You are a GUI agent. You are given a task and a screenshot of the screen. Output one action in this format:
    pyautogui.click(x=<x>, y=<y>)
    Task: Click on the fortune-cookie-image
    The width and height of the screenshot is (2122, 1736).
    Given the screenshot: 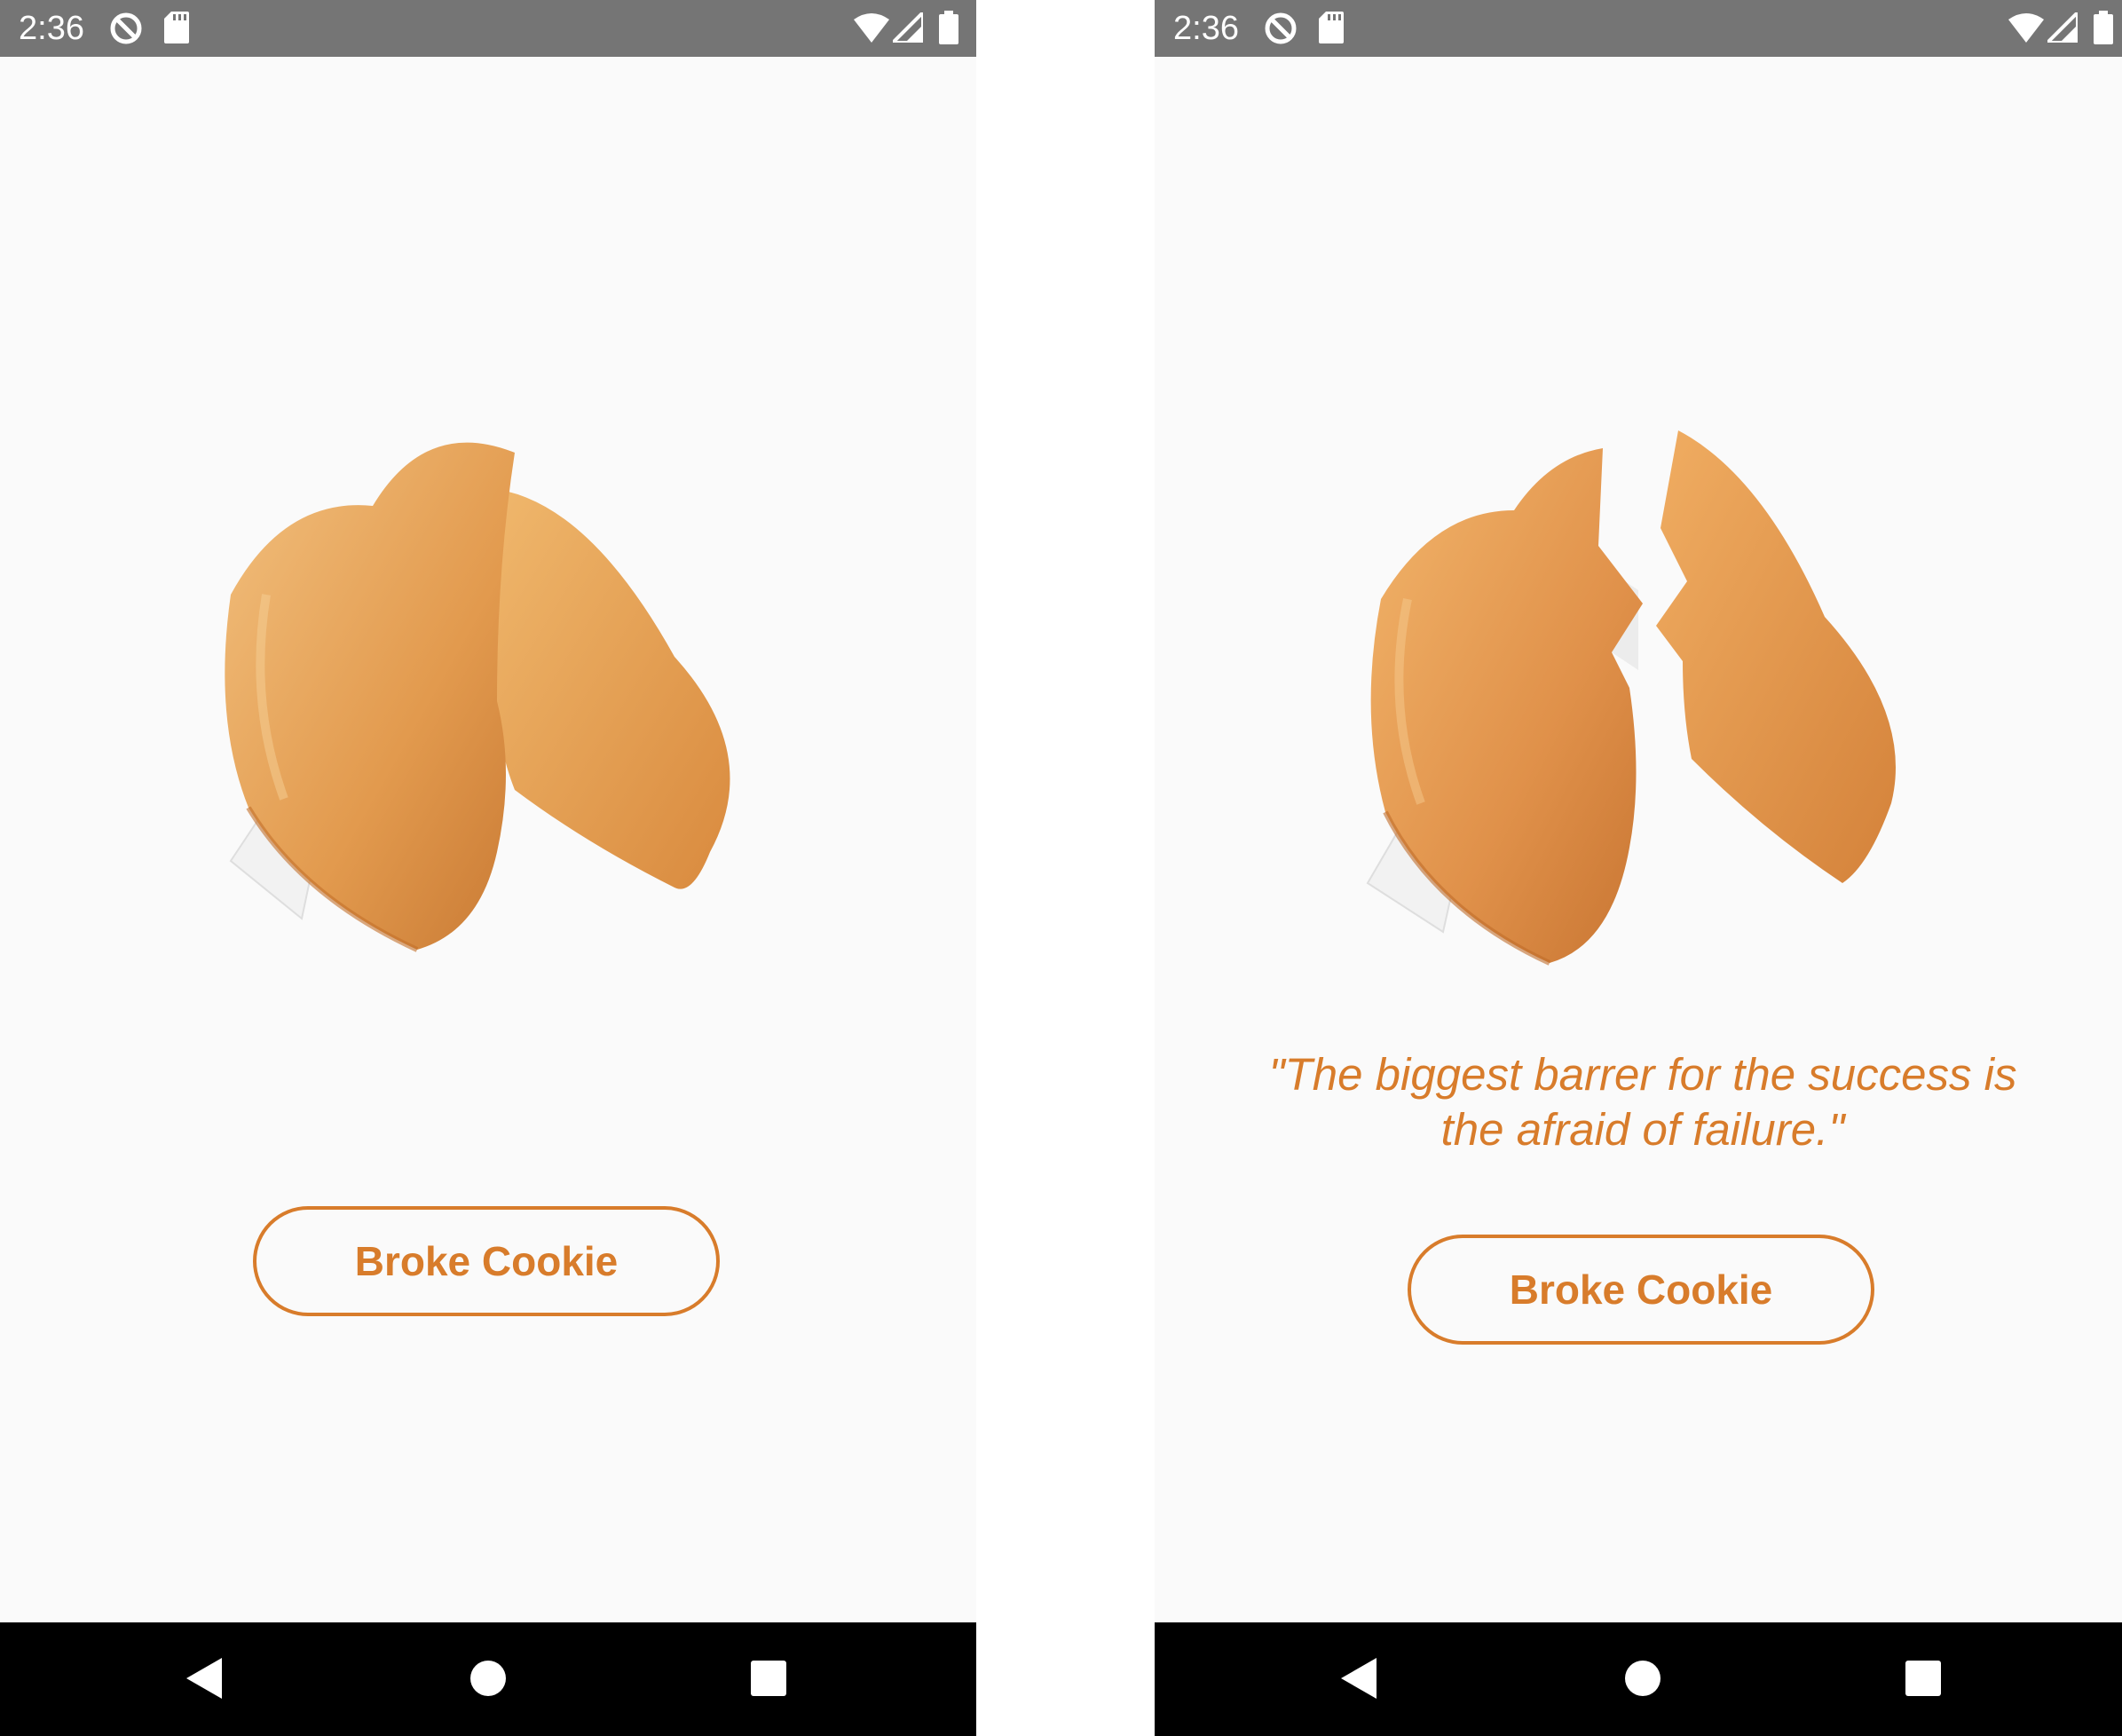 What is the action you would take?
    pyautogui.click(x=488, y=701)
    